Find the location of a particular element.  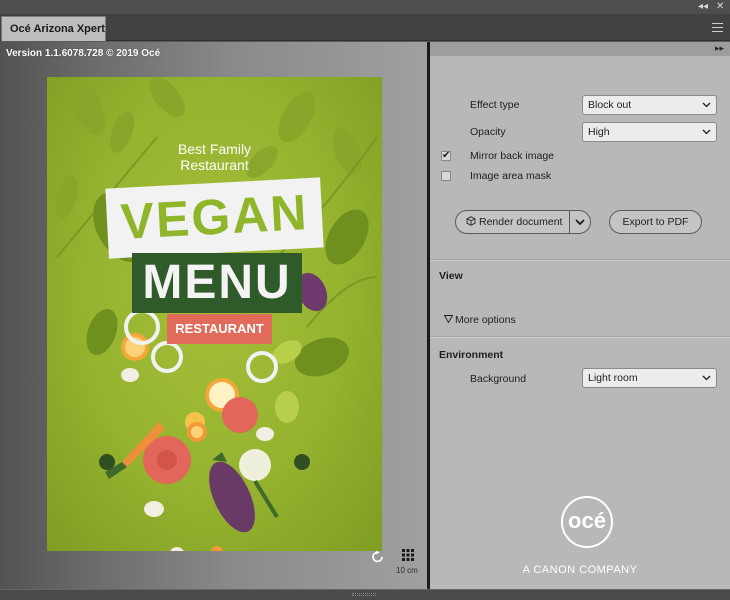

background-label: Background is located at coordinates (498, 379).